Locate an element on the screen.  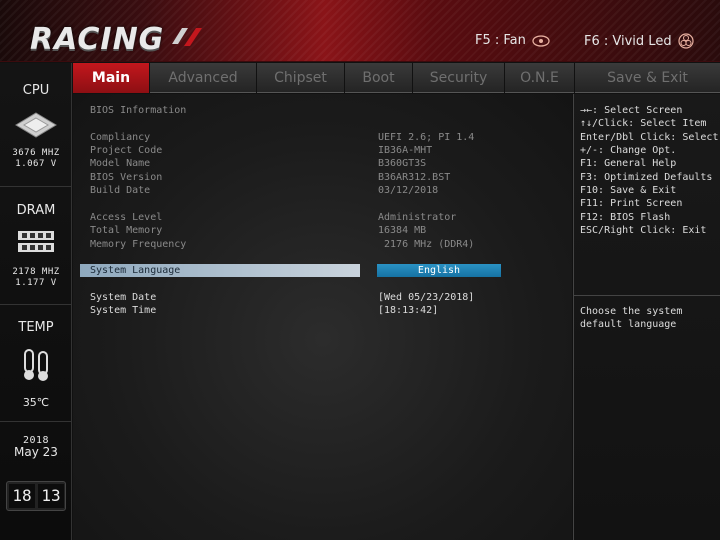
system-language-select: English is located at coordinates (439, 270).